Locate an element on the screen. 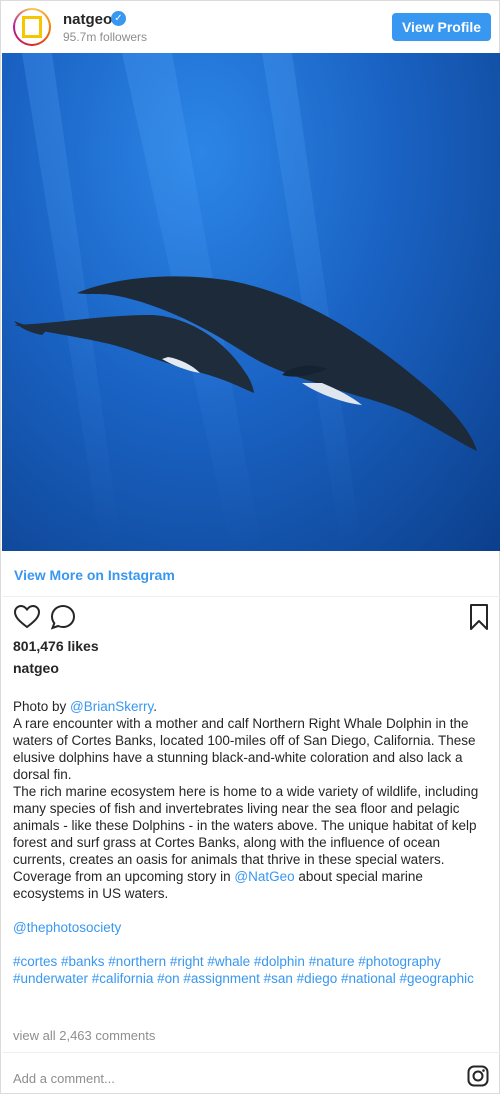 The width and height of the screenshot is (500, 1094). username: natgeo is located at coordinates (87, 19).